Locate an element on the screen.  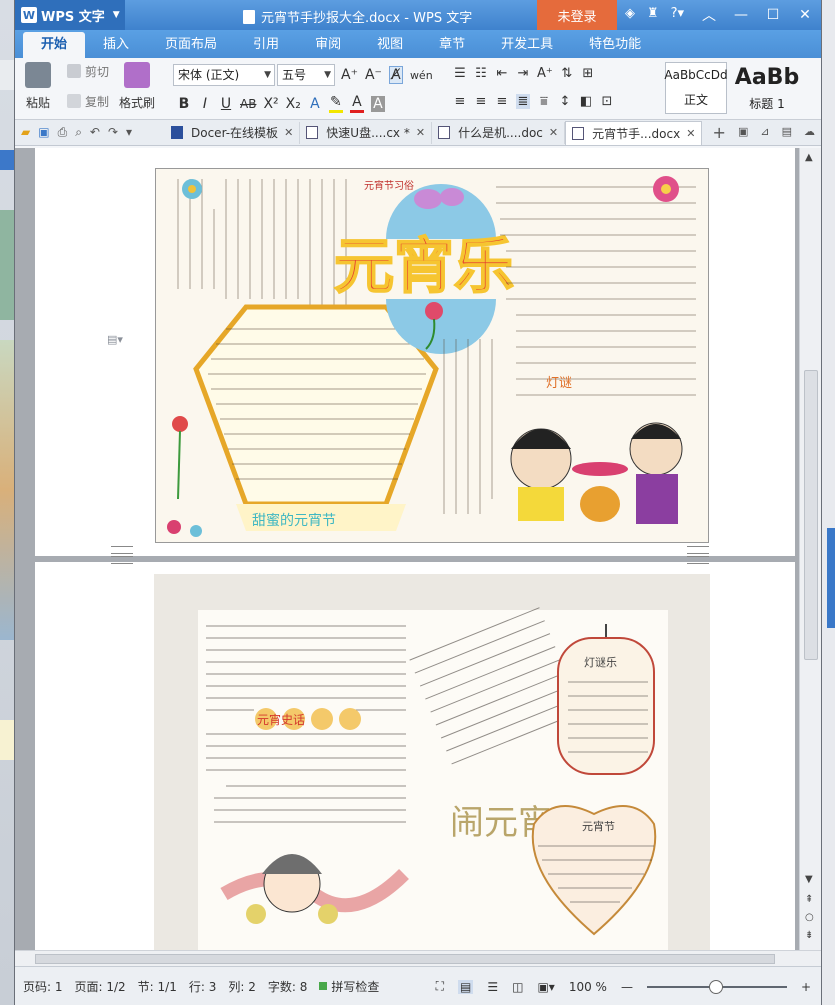
zoom-slider is located at coordinates (716, 986).